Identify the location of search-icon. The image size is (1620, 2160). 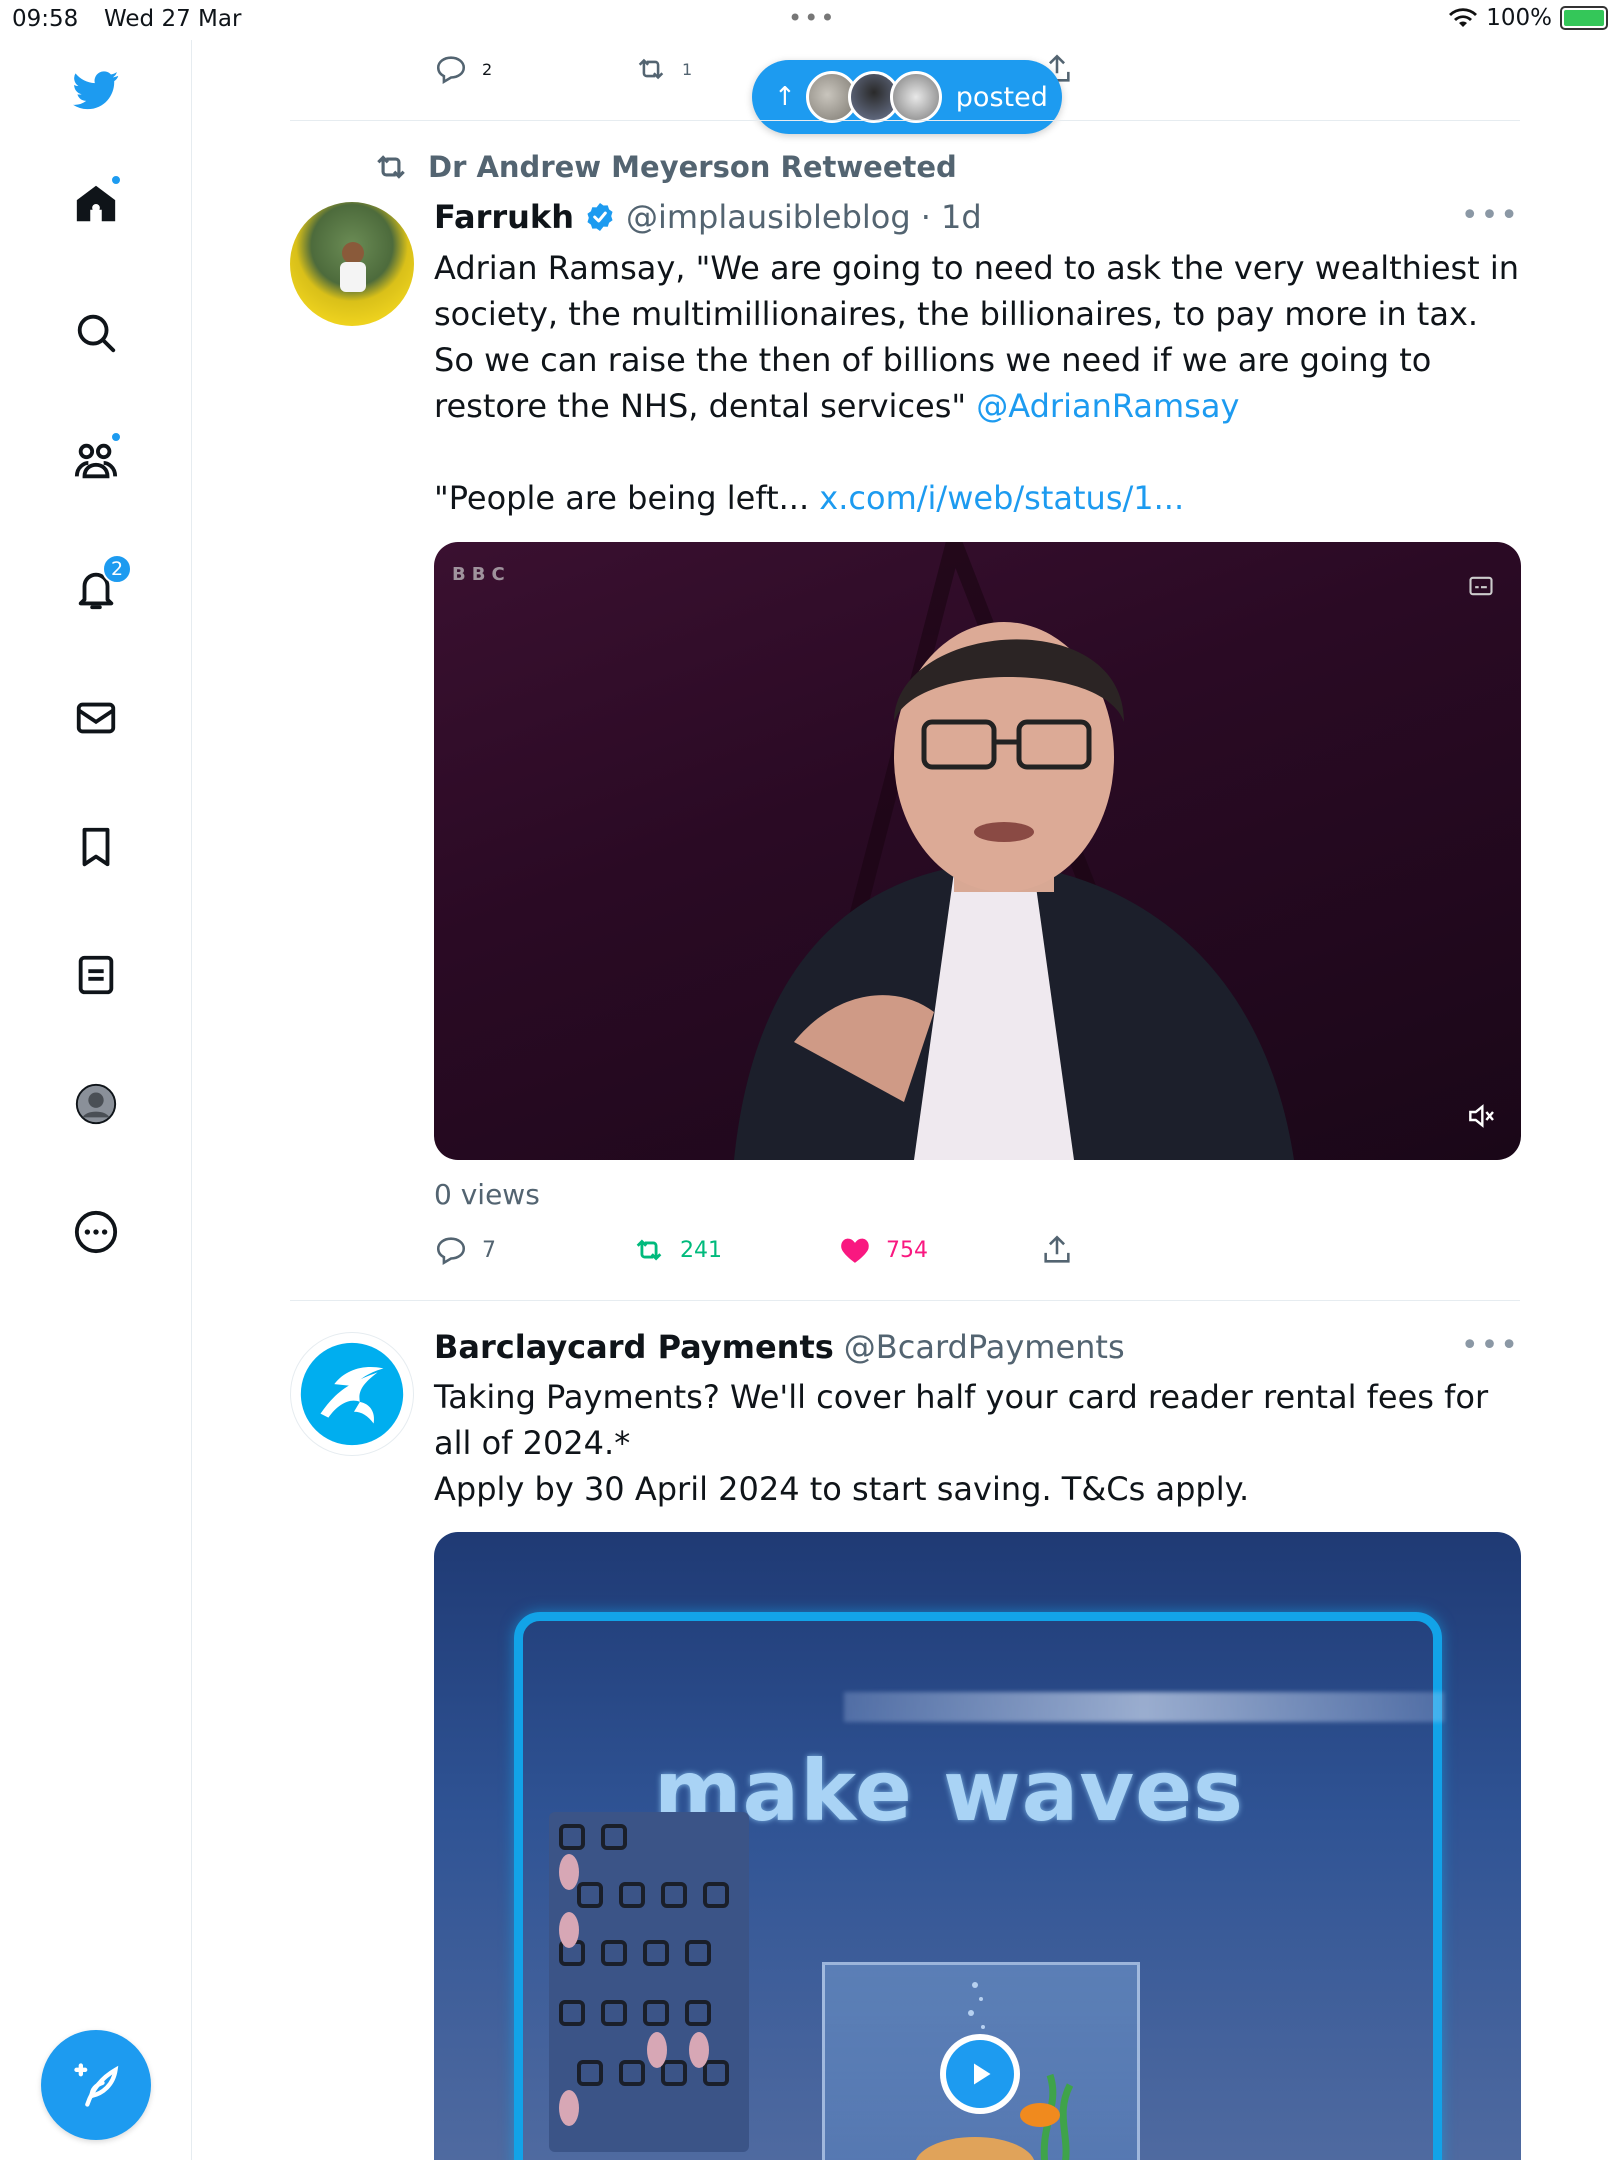
(96, 333).